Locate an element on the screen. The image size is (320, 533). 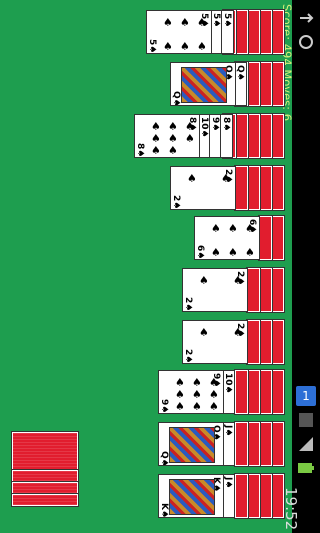
card-rank: Q♠ is located at coordinates (164, 458).